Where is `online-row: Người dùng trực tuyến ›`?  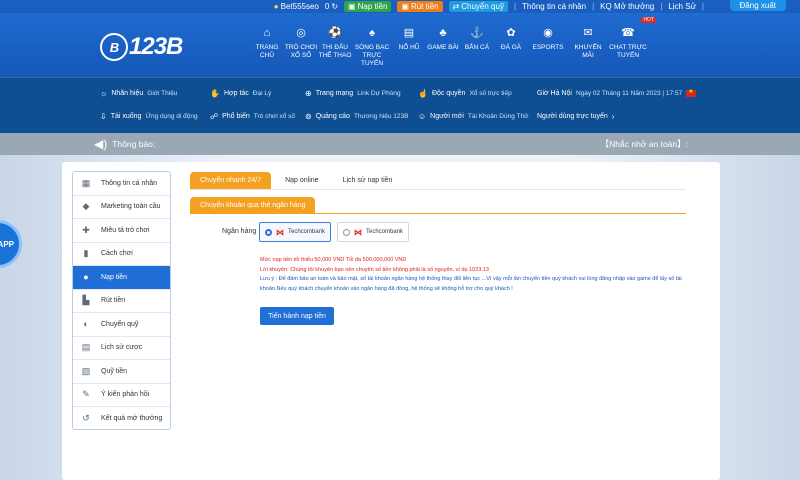 online-row: Người dùng trực tuyến › is located at coordinates (576, 116).